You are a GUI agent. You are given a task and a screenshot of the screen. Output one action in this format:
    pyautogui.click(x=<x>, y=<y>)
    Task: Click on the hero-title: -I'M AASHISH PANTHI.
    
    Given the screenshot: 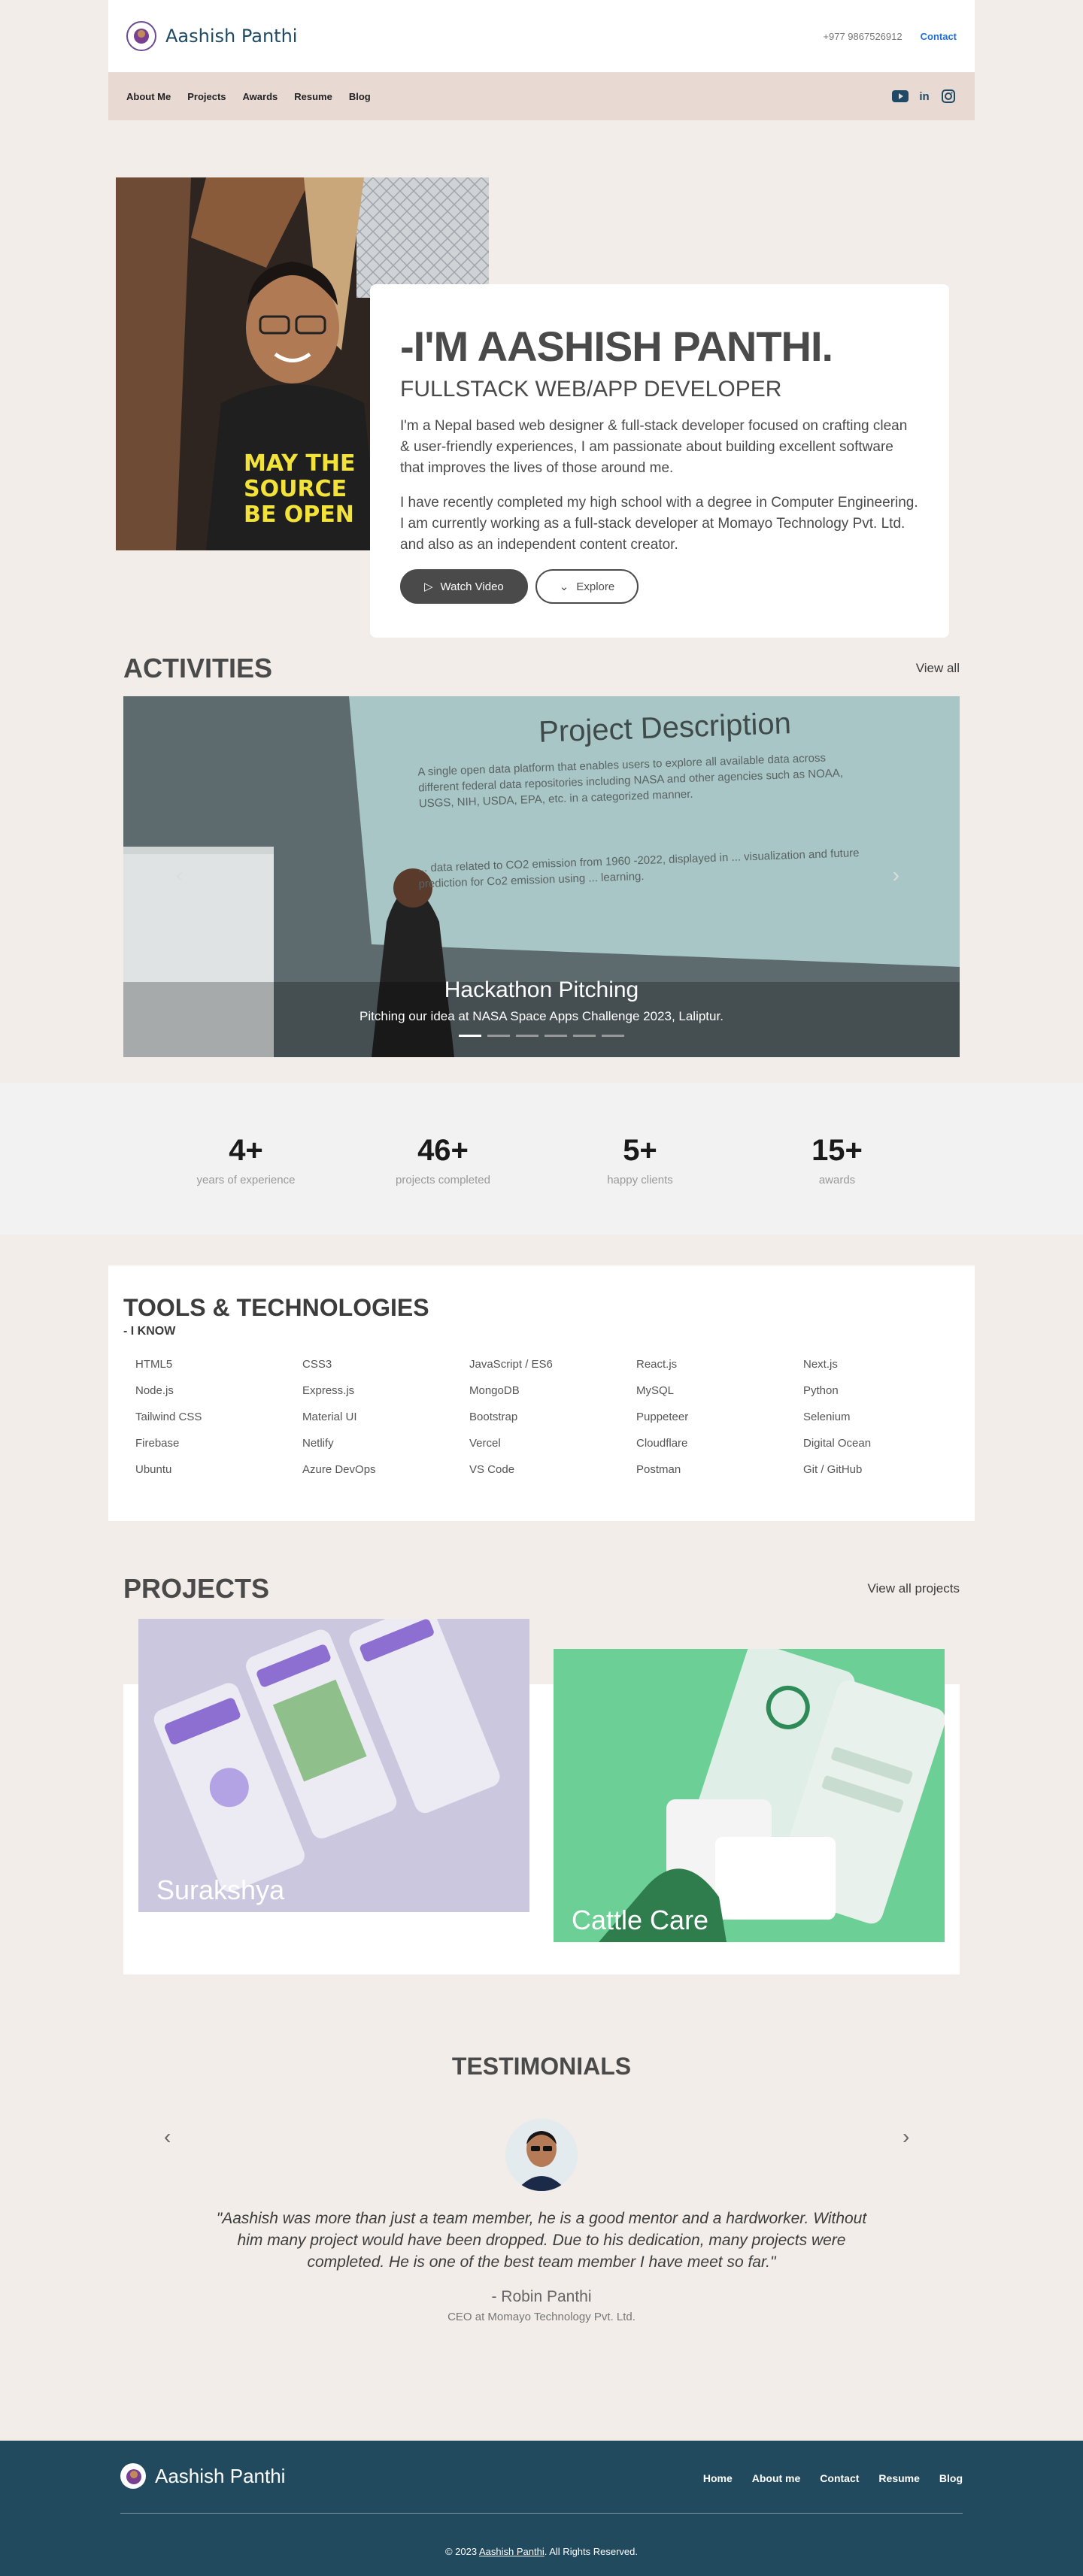 What is the action you would take?
    pyautogui.click(x=616, y=346)
    